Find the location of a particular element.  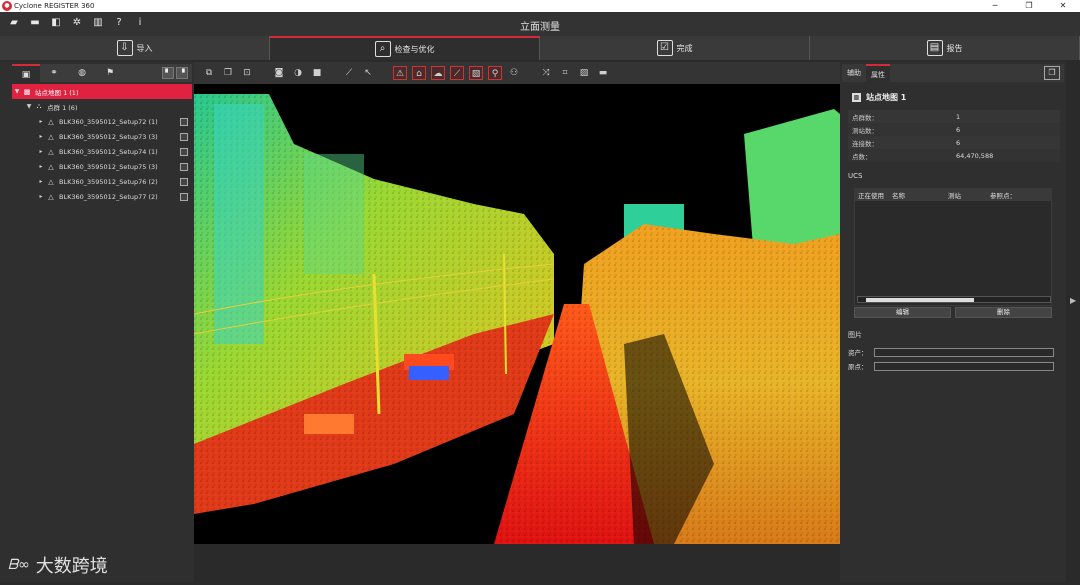

layers-icon: ⧉ is located at coordinates (209, 73).